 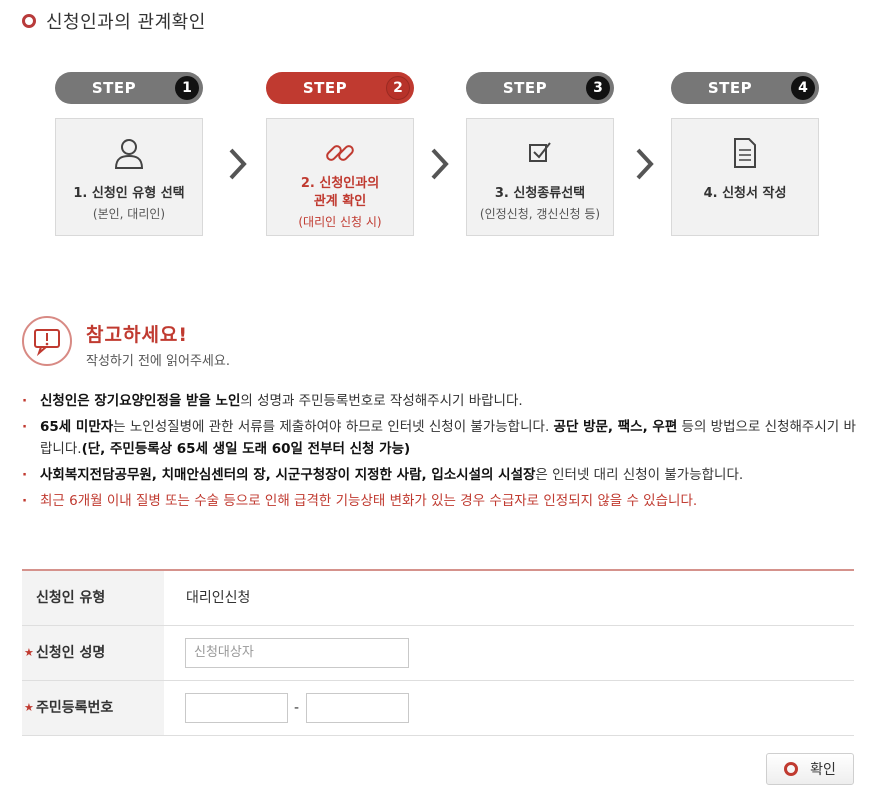 I want to click on step-3-title: 3. 신청종류선택, so click(x=540, y=193).